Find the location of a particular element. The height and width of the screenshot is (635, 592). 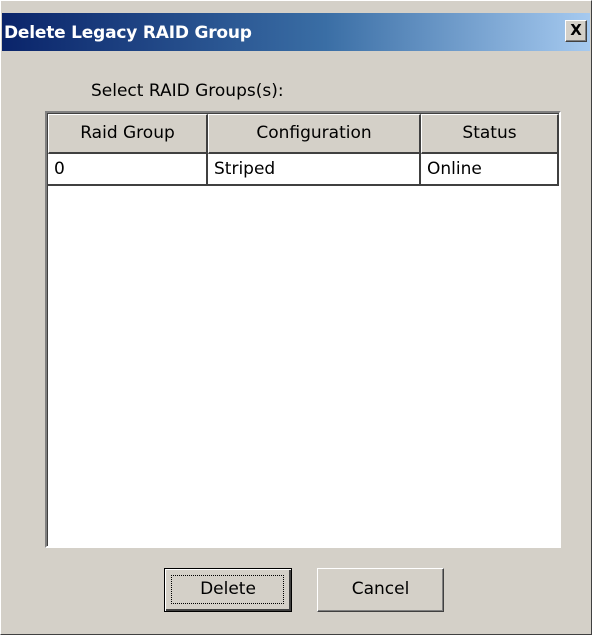

table-row: 0 Striped Online is located at coordinates (303, 170).